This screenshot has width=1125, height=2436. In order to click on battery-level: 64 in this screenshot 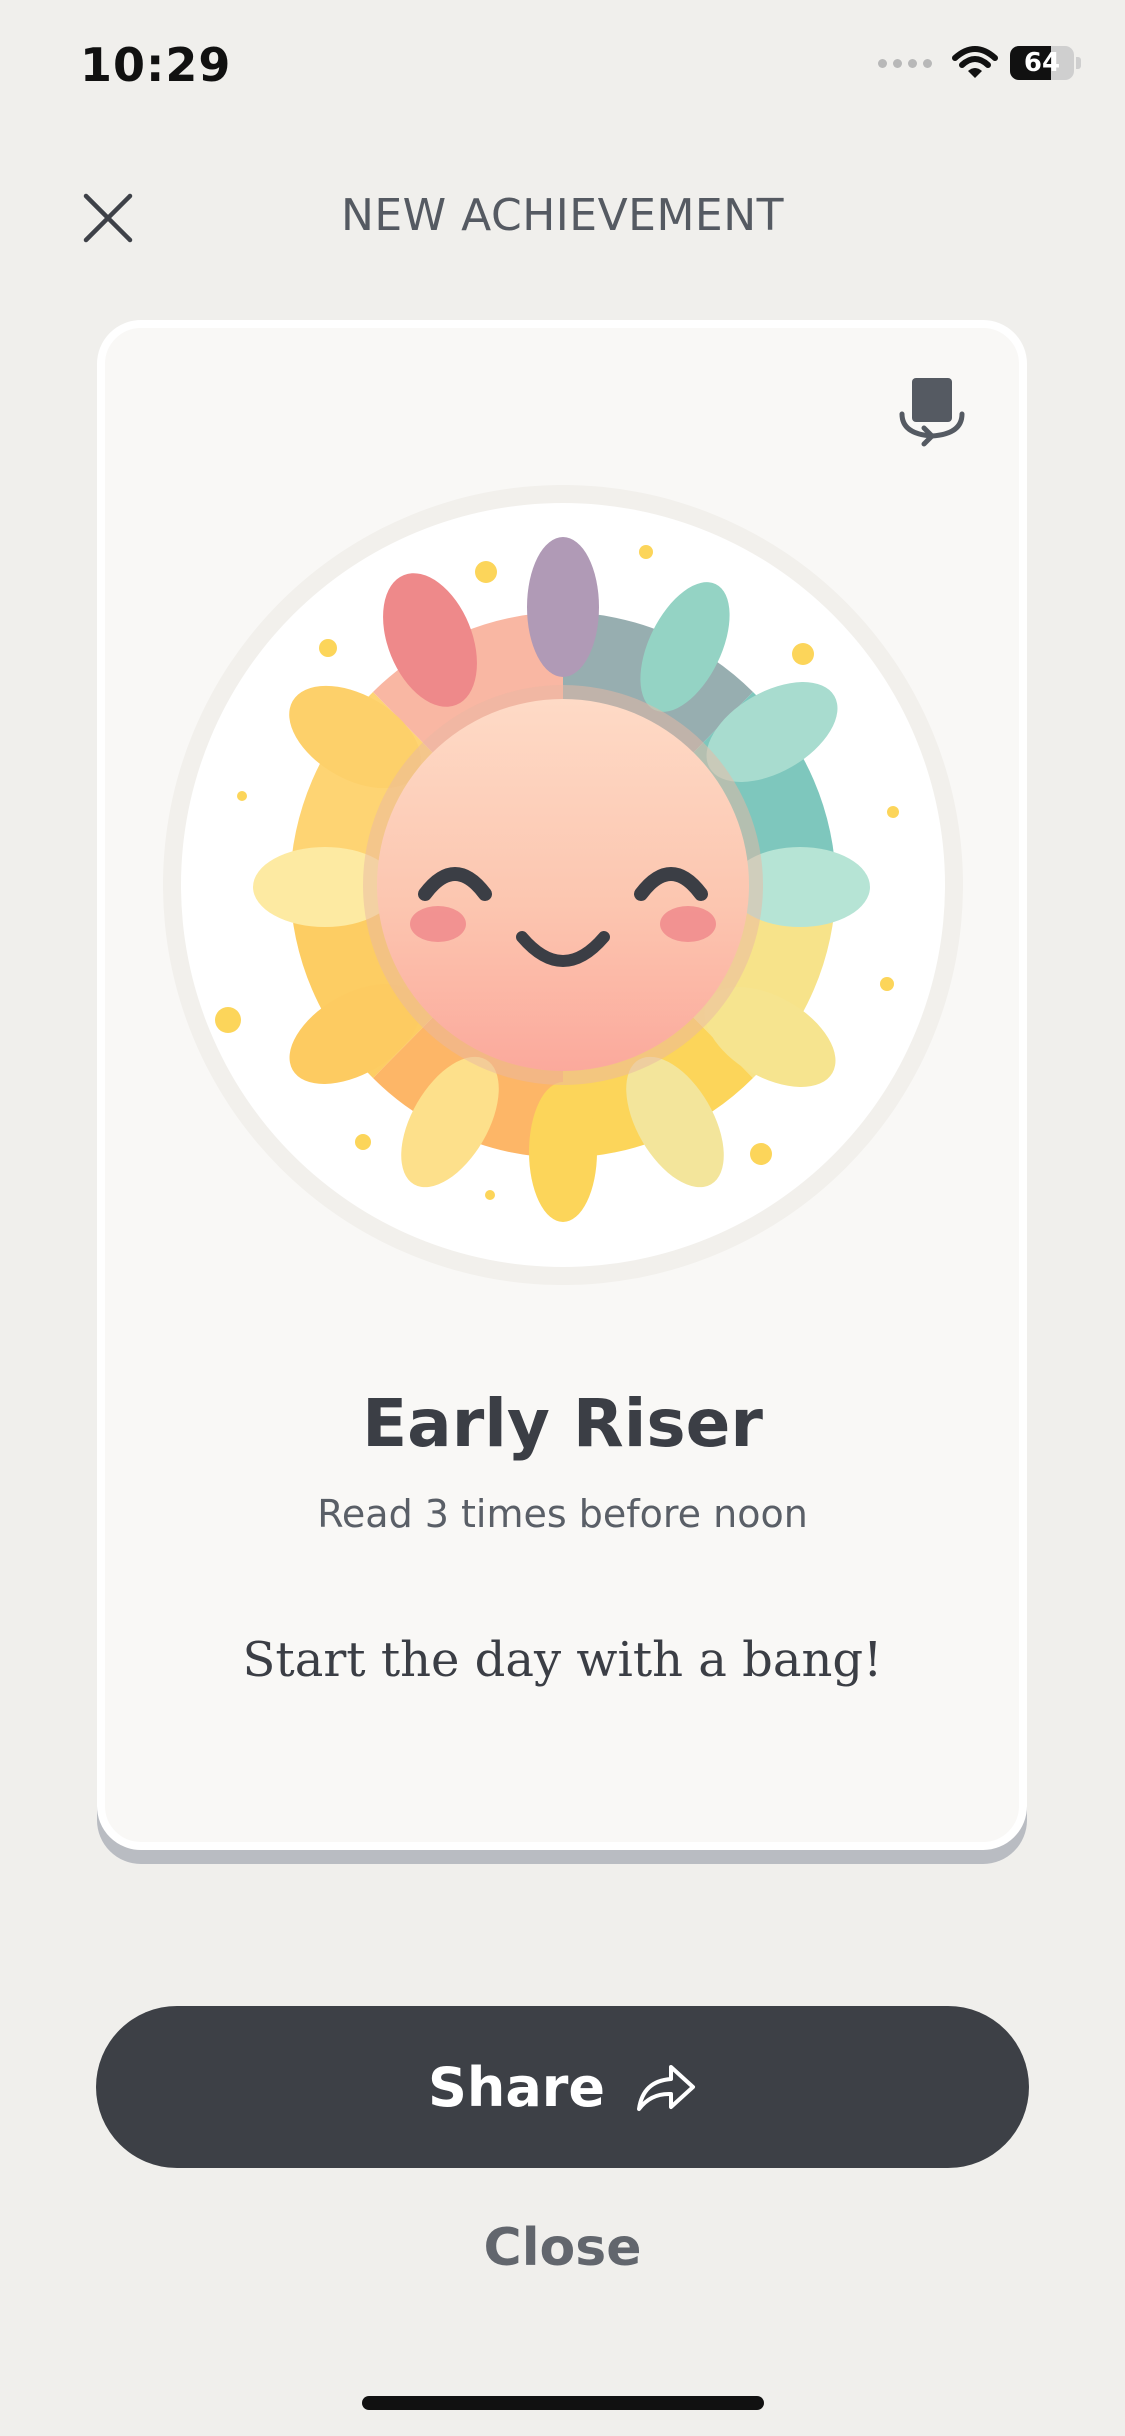, I will do `click(1042, 63)`.